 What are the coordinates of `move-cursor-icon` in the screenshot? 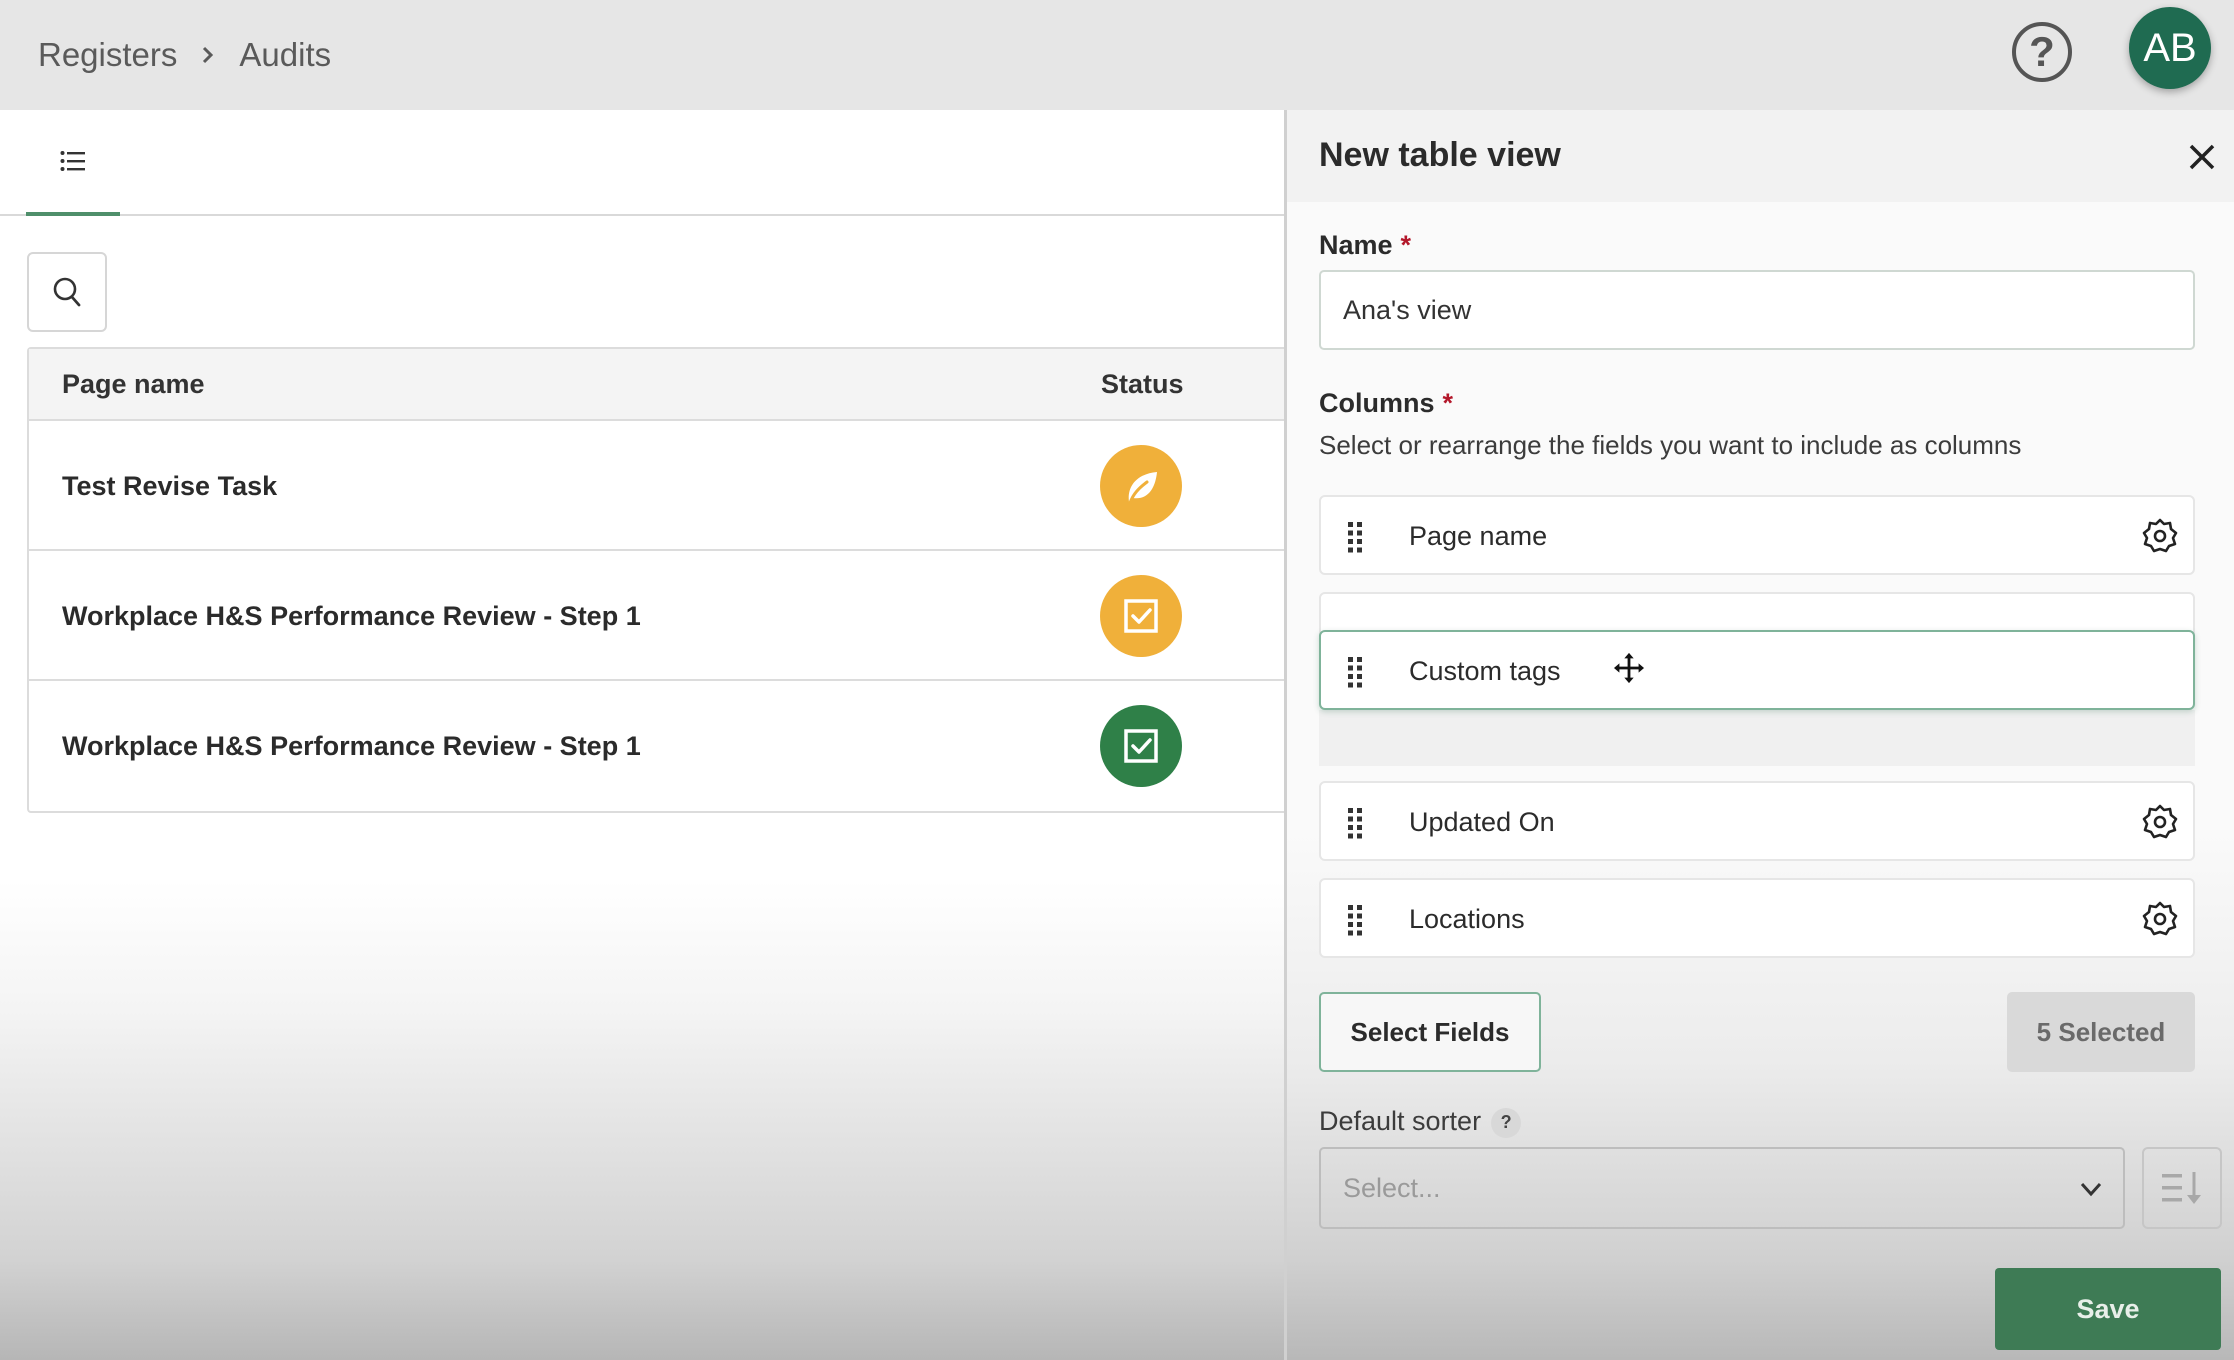 It's located at (1629, 668).